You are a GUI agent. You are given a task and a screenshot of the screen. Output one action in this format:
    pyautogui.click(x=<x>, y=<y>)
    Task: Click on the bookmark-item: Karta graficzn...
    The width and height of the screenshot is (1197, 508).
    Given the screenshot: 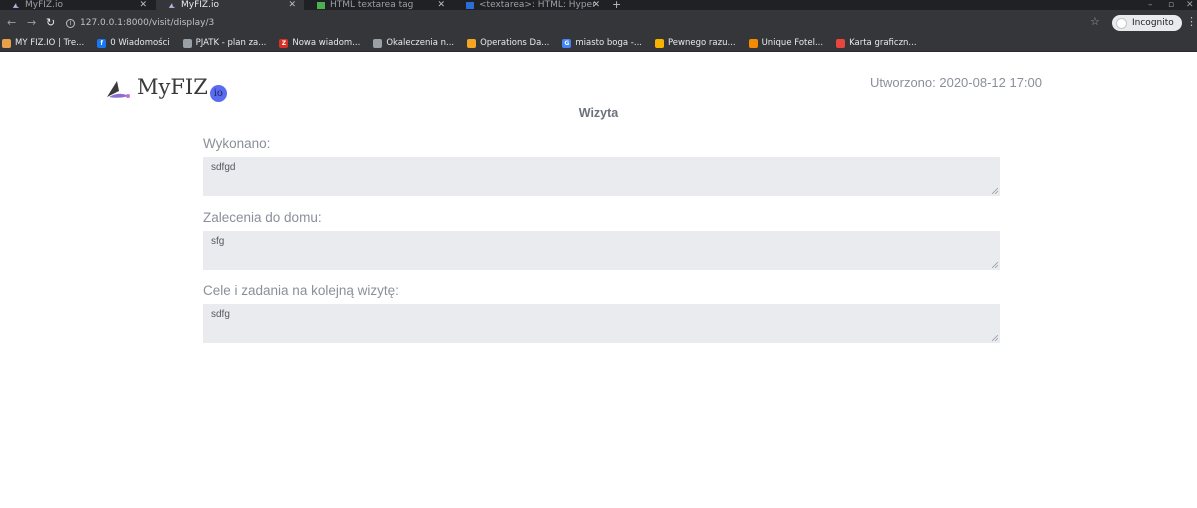 What is the action you would take?
    pyautogui.click(x=876, y=43)
    